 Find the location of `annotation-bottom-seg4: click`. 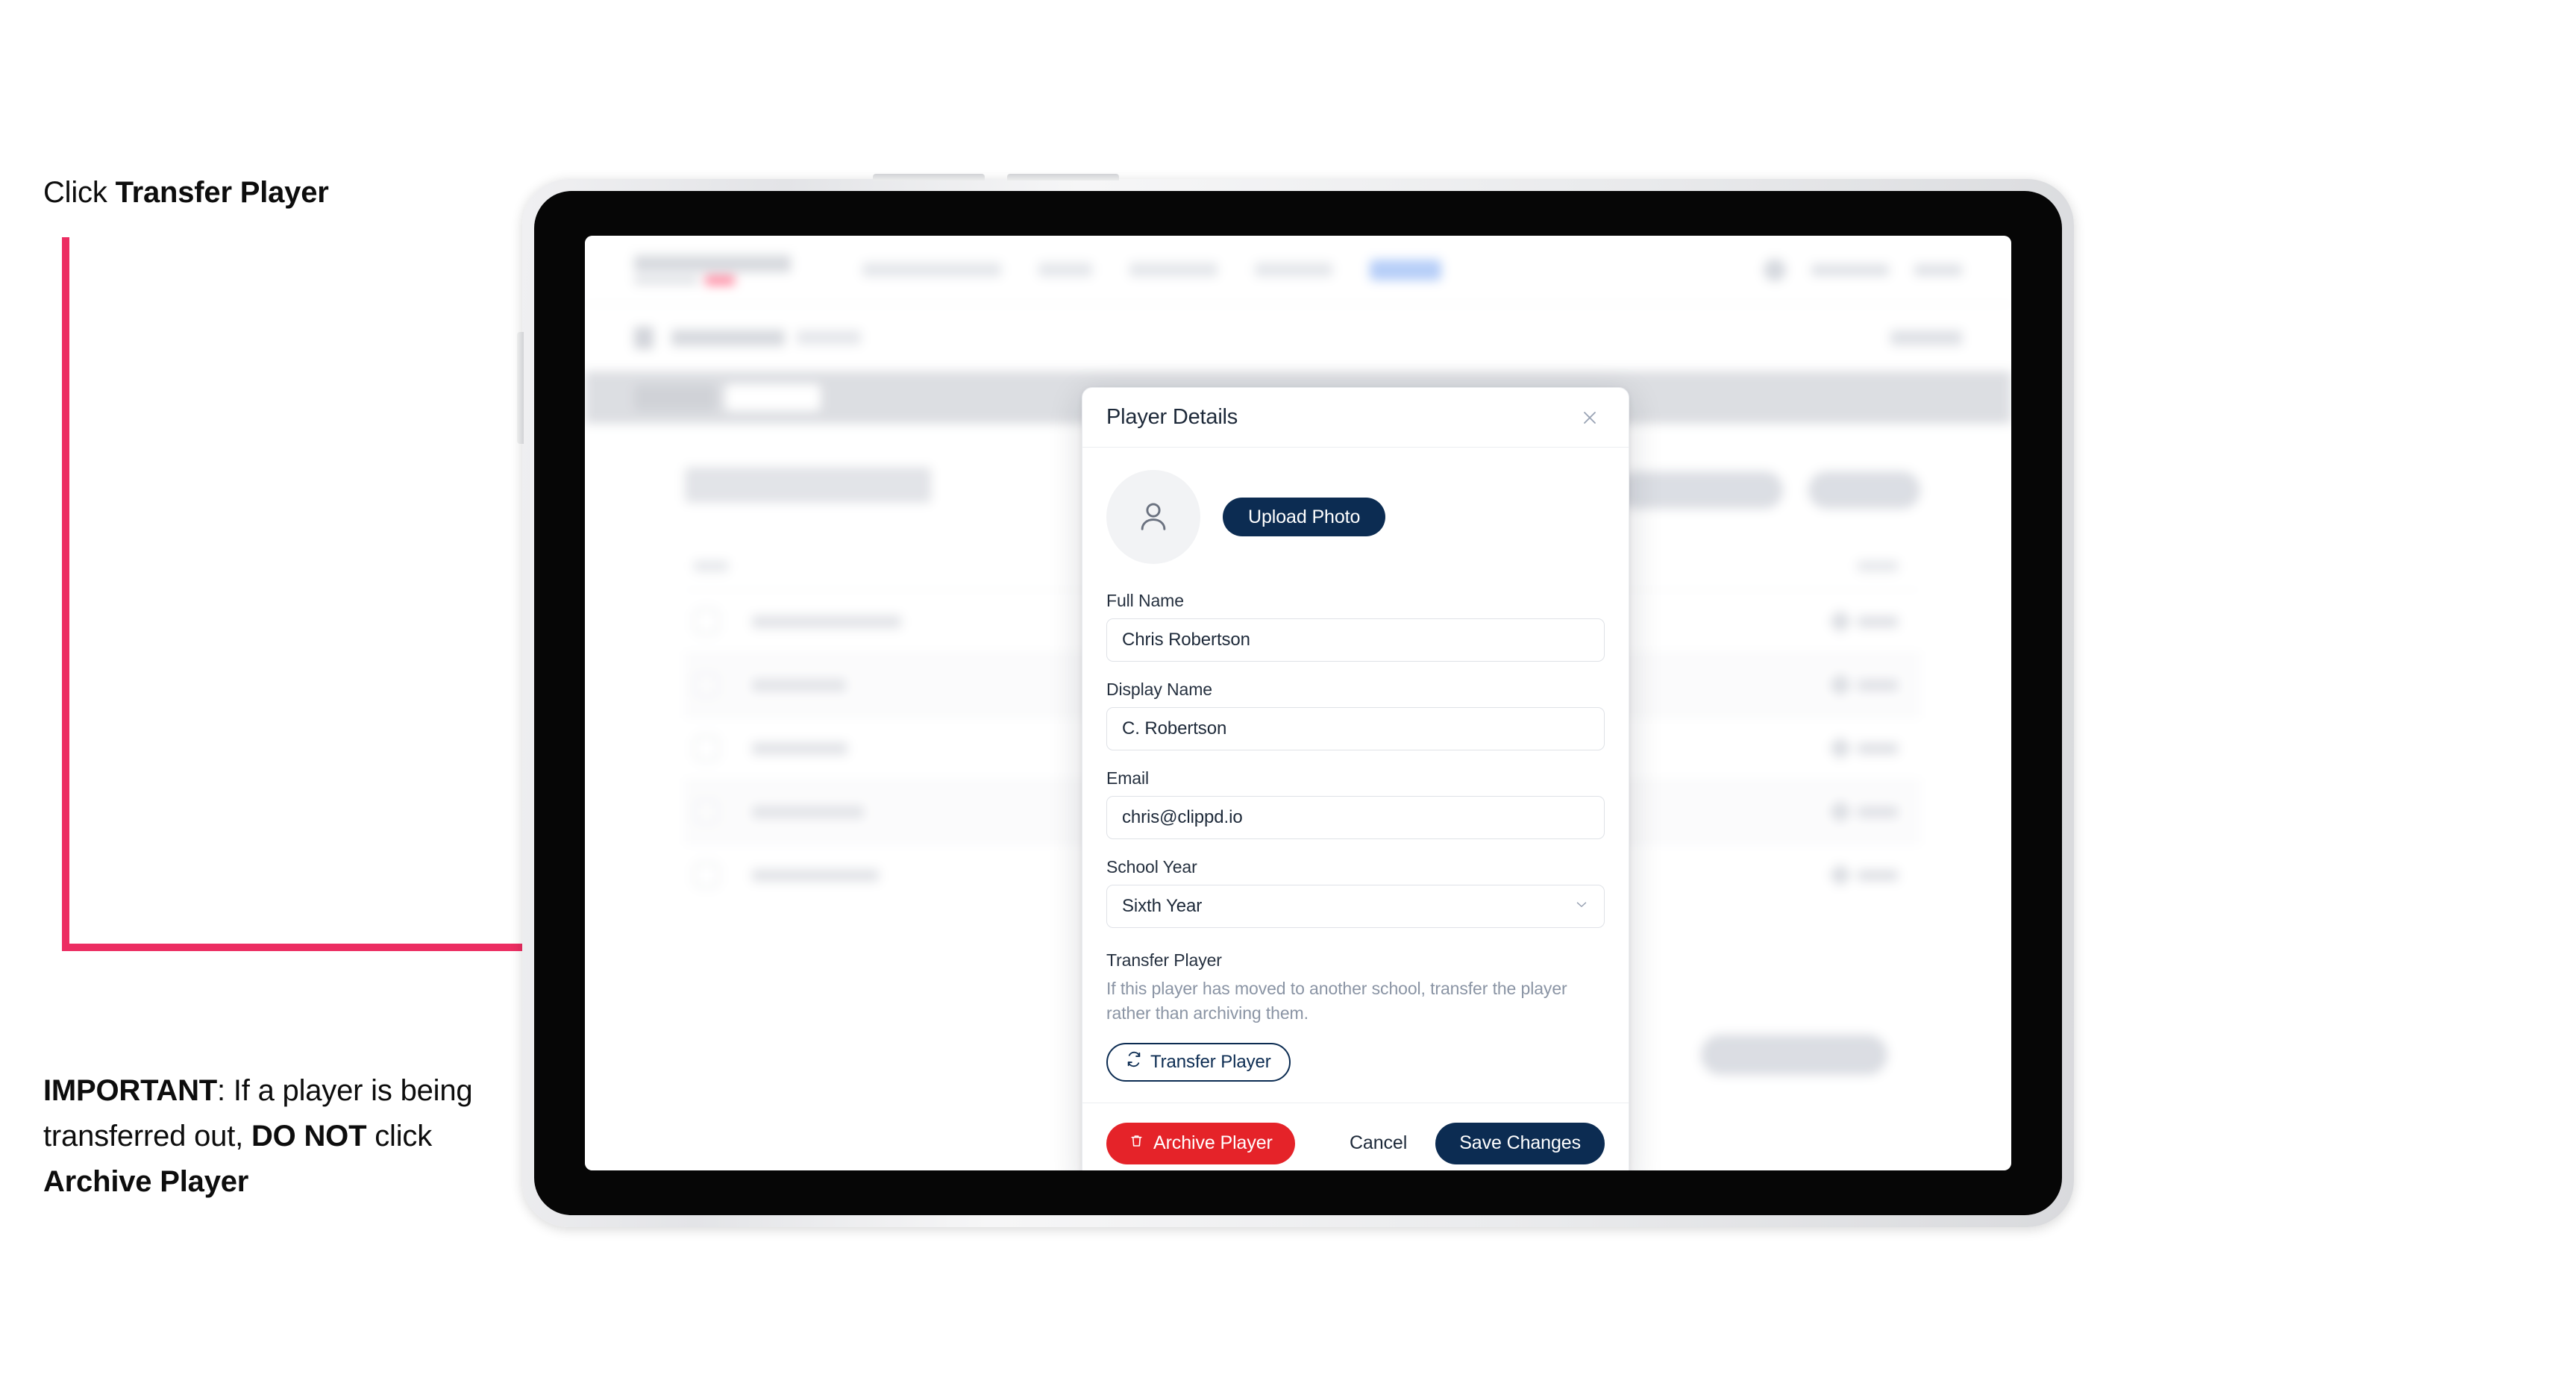

annotation-bottom-seg4: click is located at coordinates (399, 1136).